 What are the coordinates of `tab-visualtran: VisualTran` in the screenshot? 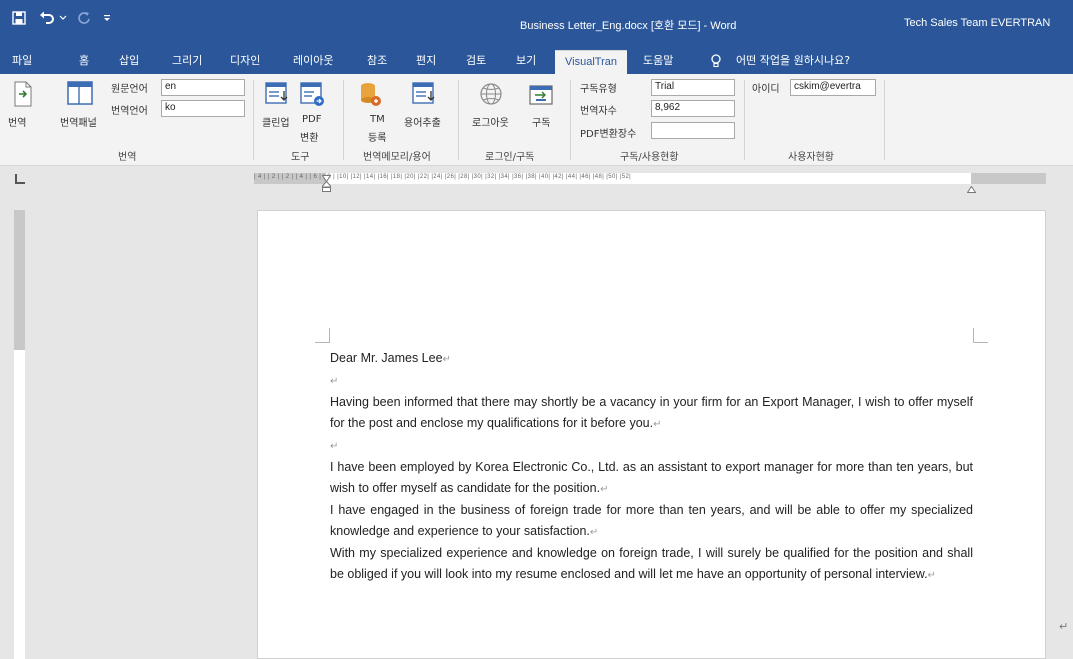 It's located at (591, 62).